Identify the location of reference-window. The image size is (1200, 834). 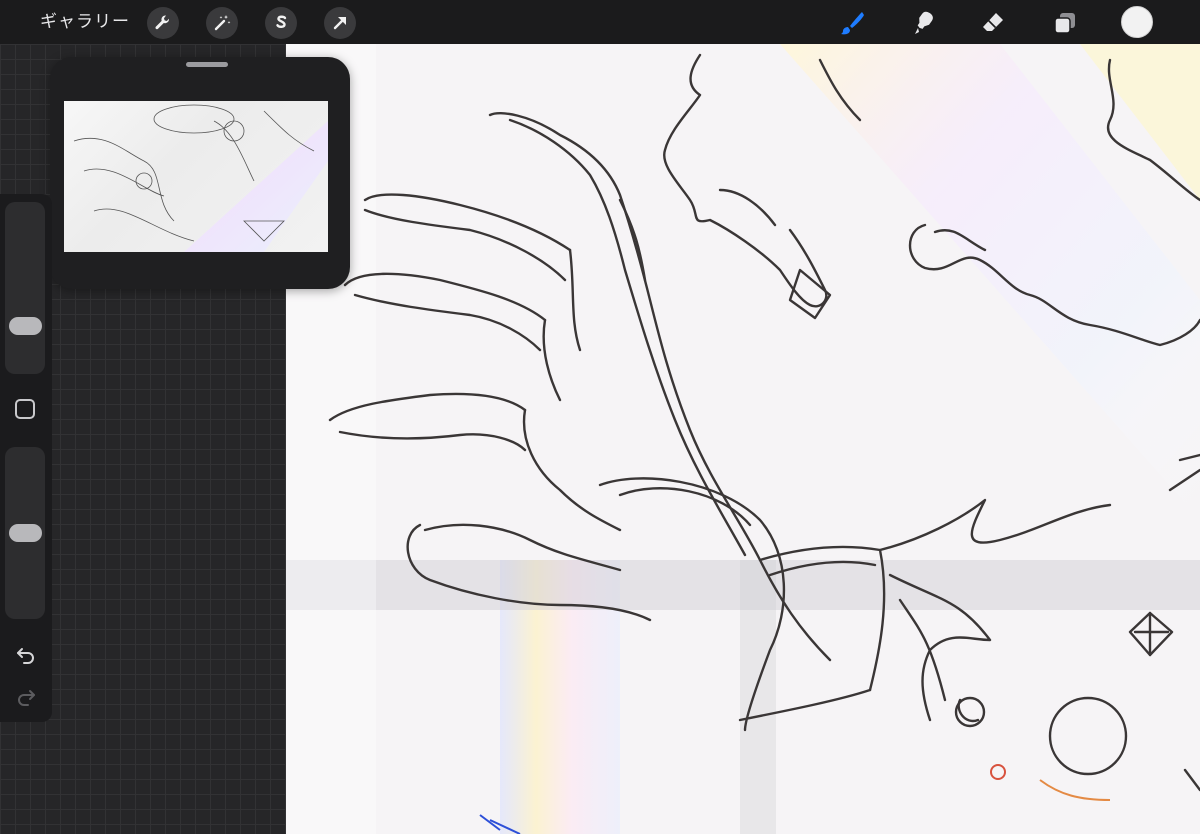
(200, 173).